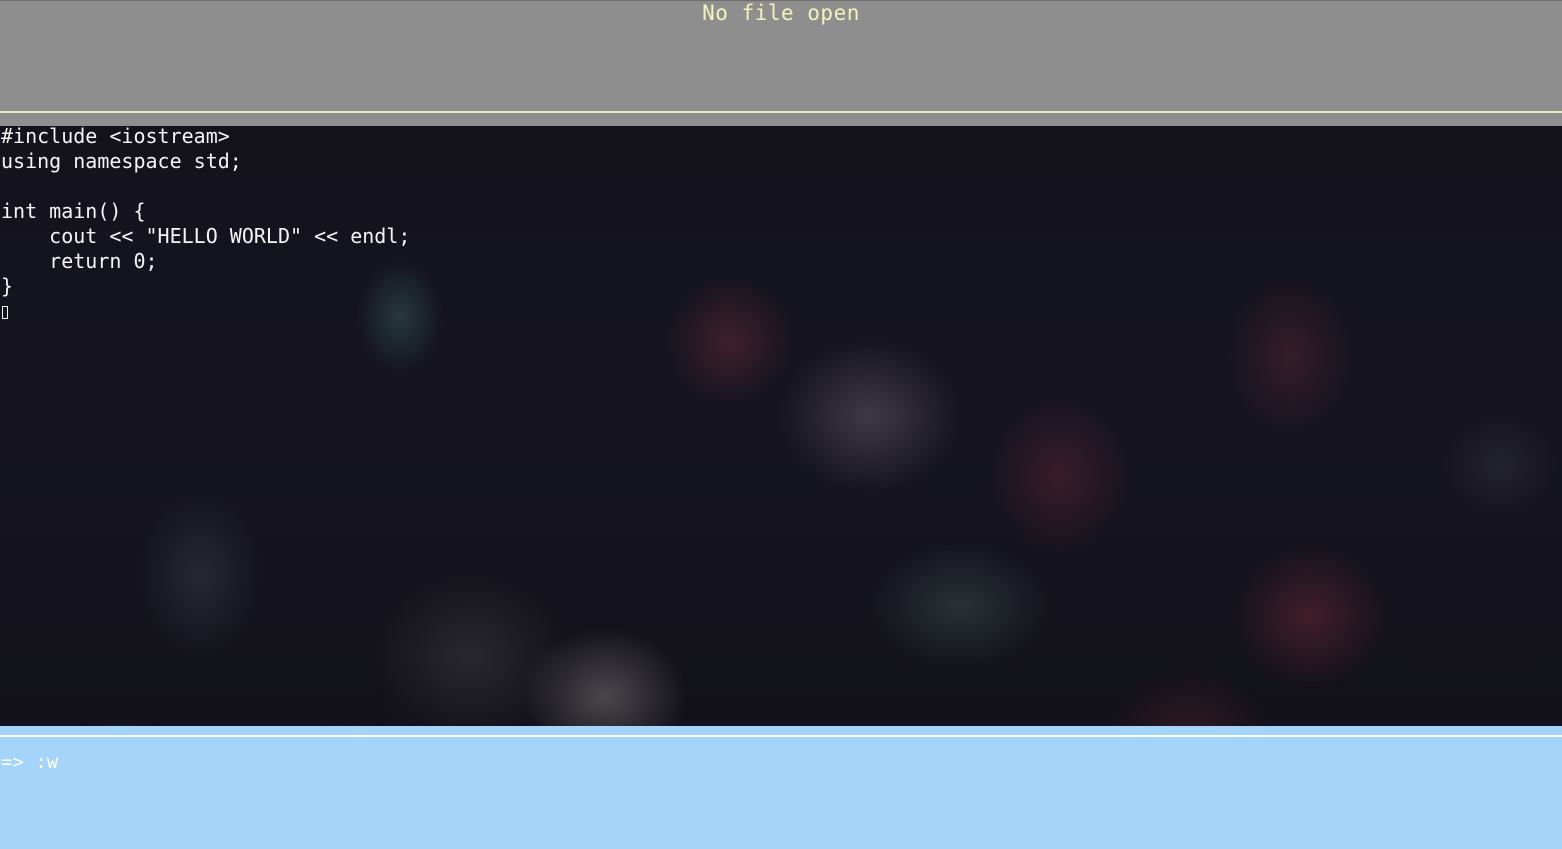 Image resolution: width=1562 pixels, height=849 pixels. Describe the element at coordinates (781, 787) in the screenshot. I see `command-bar: => :w` at that location.